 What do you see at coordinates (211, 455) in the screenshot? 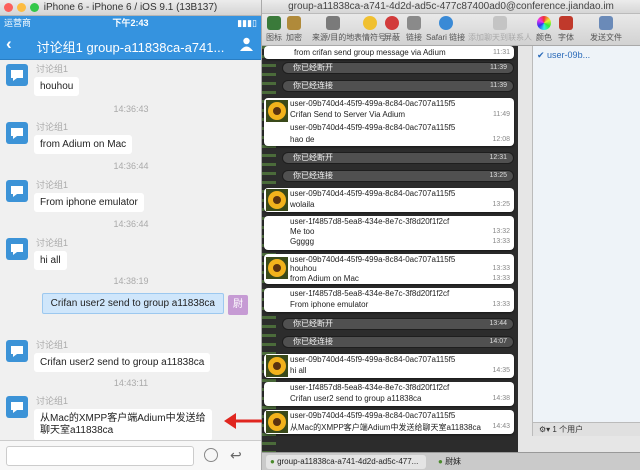
I see `emoji-icon` at bounding box center [211, 455].